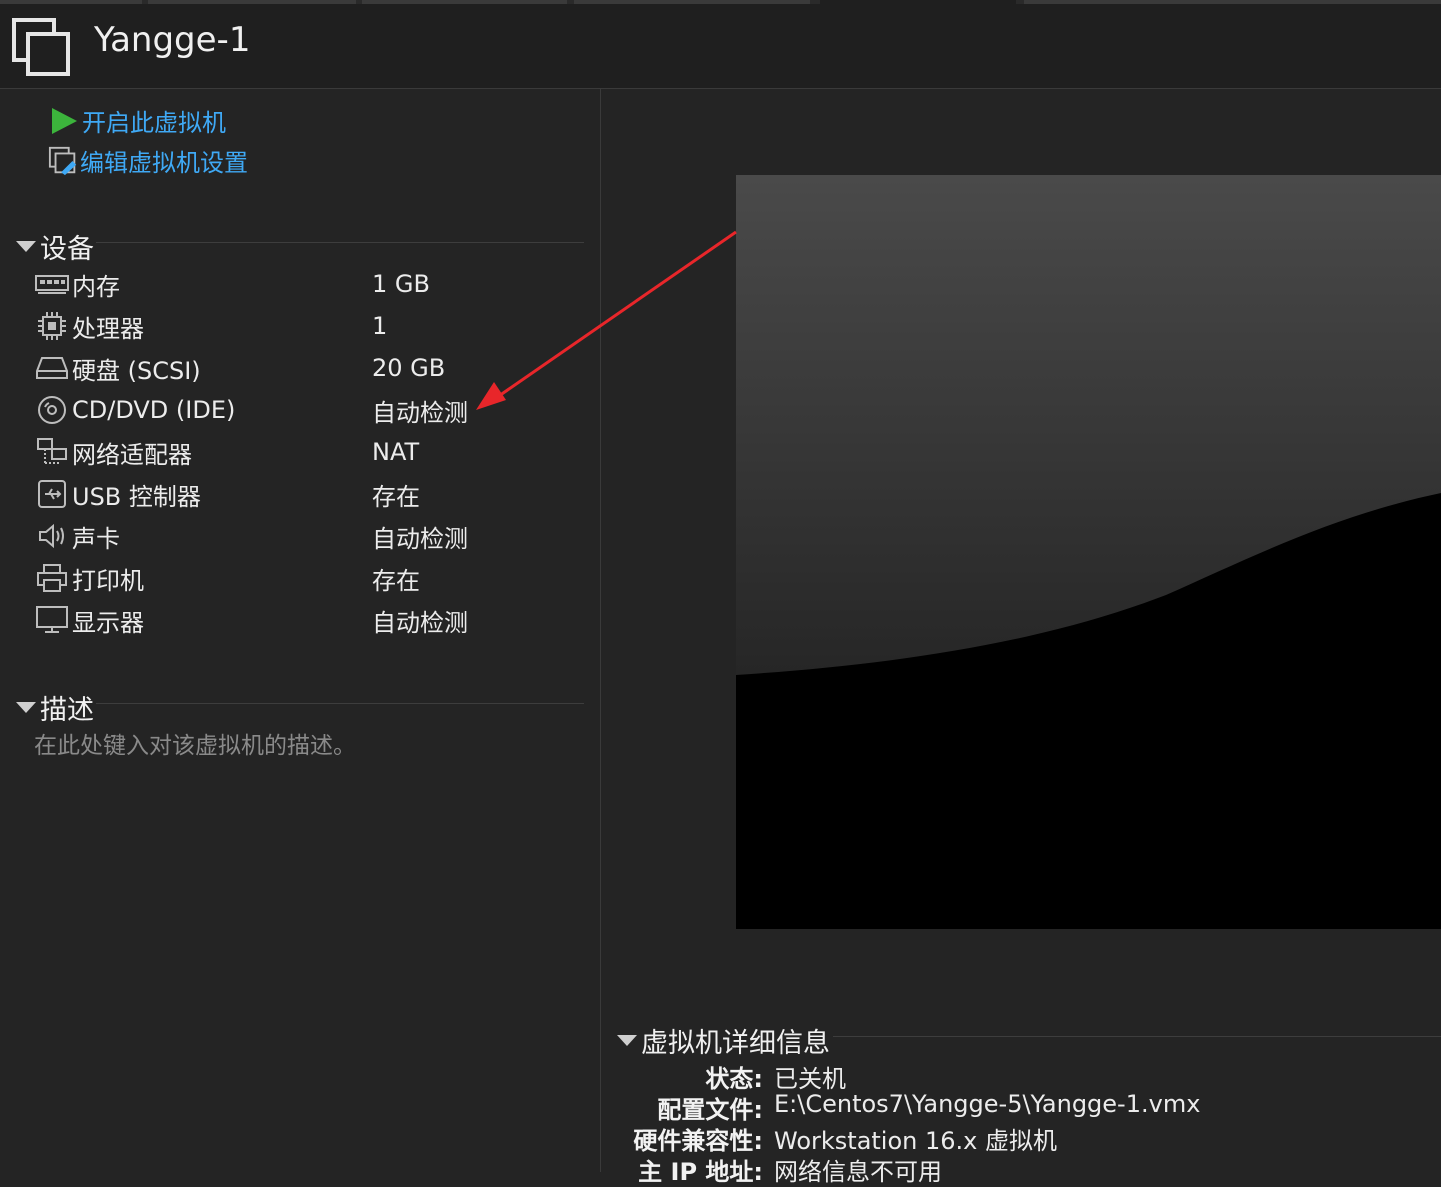  I want to click on vm-state-row: 状态: 已关机, so click(1021, 1076).